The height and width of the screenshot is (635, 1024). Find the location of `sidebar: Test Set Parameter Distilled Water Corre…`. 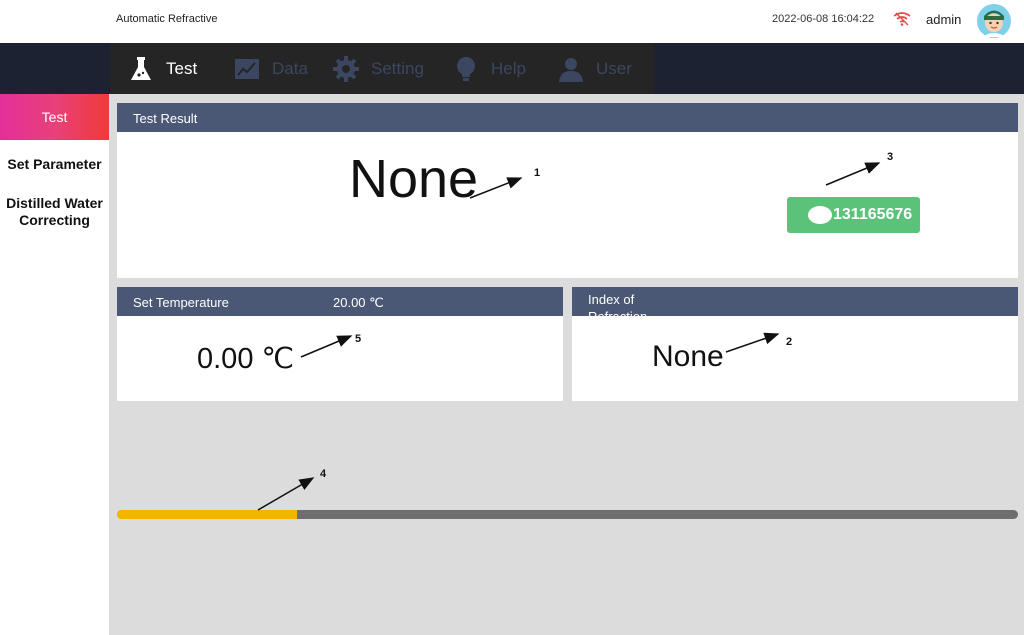

sidebar: Test Set Parameter Distilled Water Corre… is located at coordinates (54, 364).